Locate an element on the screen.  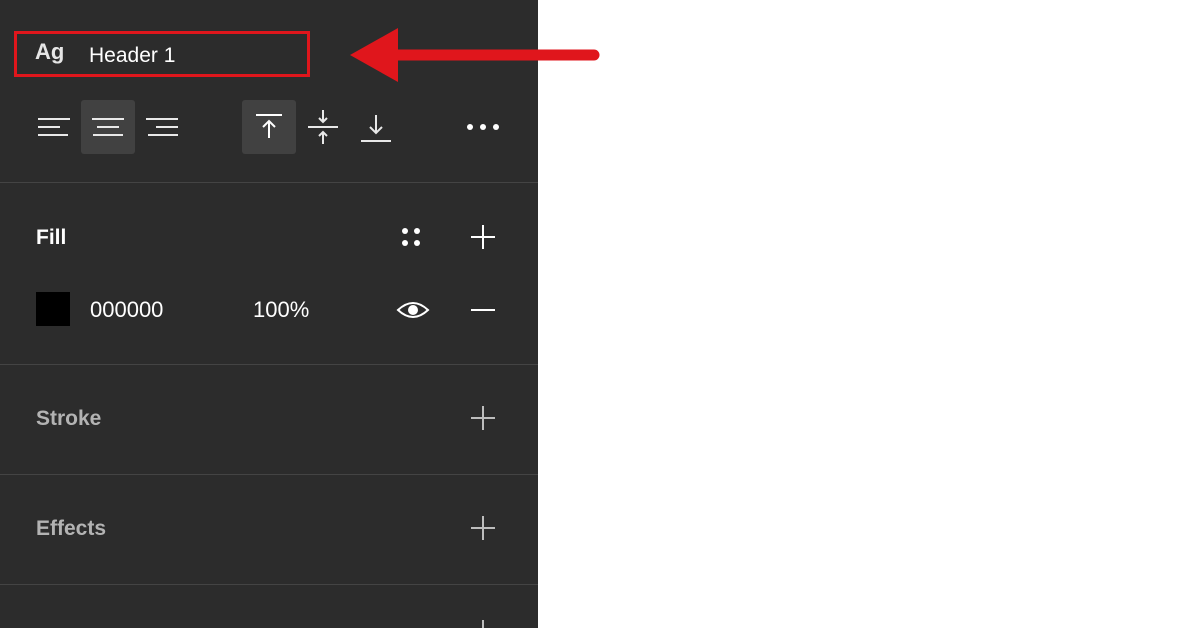
toggle-visibility-button is located at coordinates (413, 310).